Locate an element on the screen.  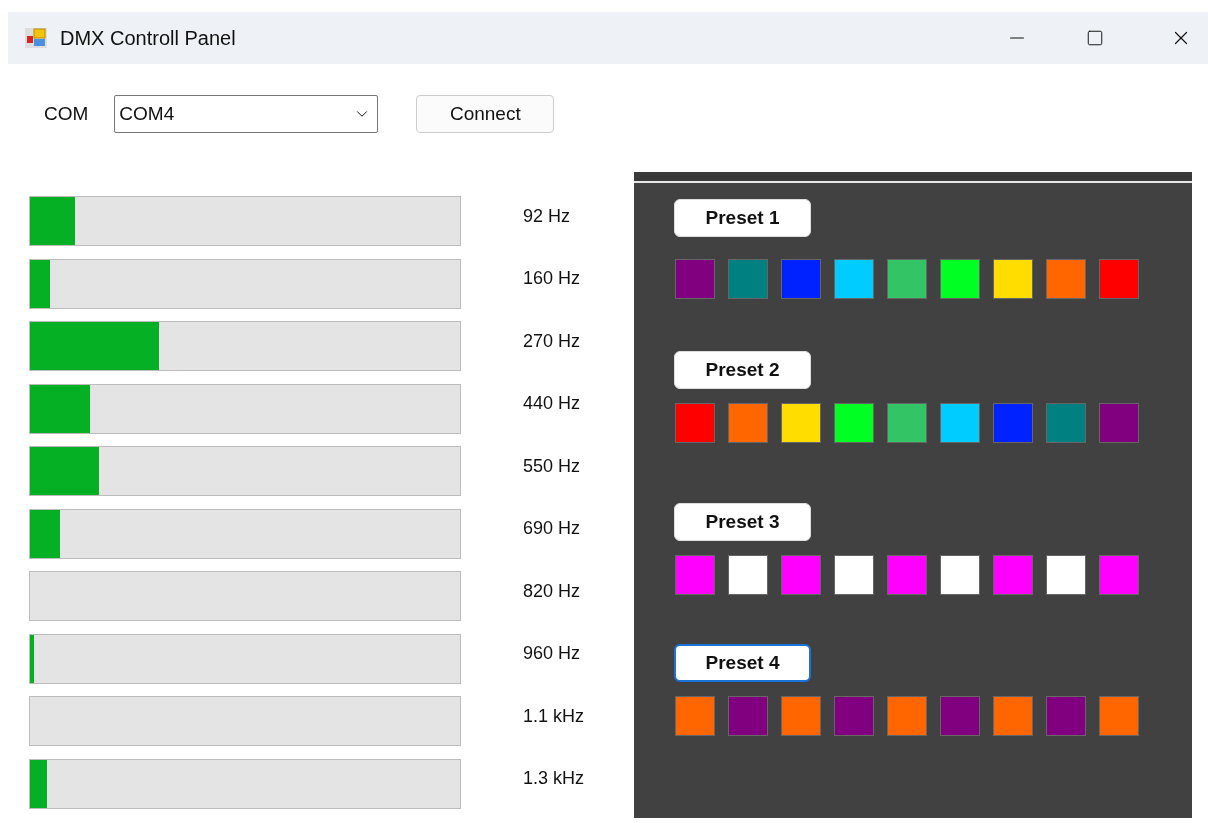
frequency-label: 690 Hz is located at coordinates (552, 528).